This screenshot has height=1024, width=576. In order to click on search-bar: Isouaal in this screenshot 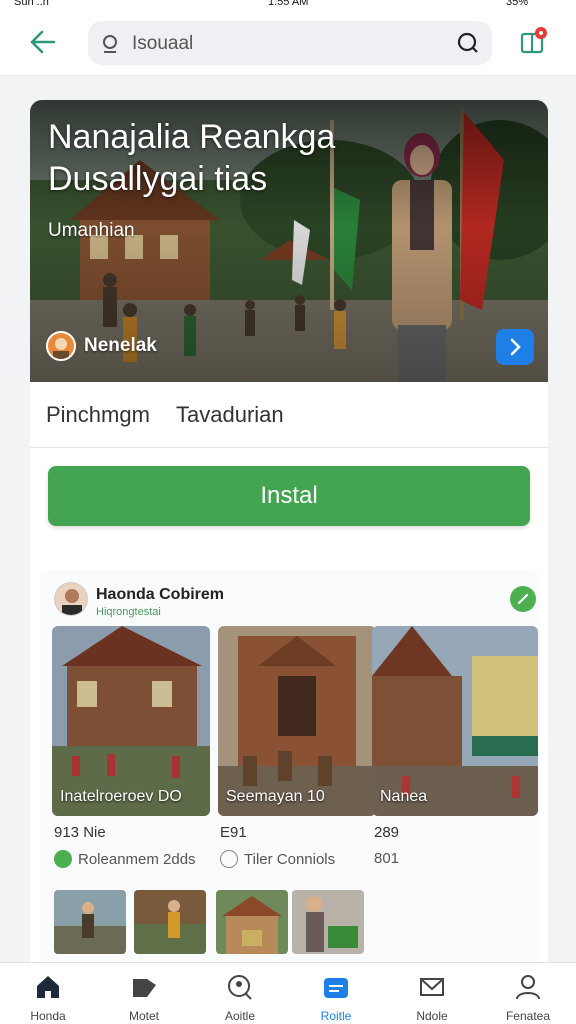, I will do `click(290, 43)`.